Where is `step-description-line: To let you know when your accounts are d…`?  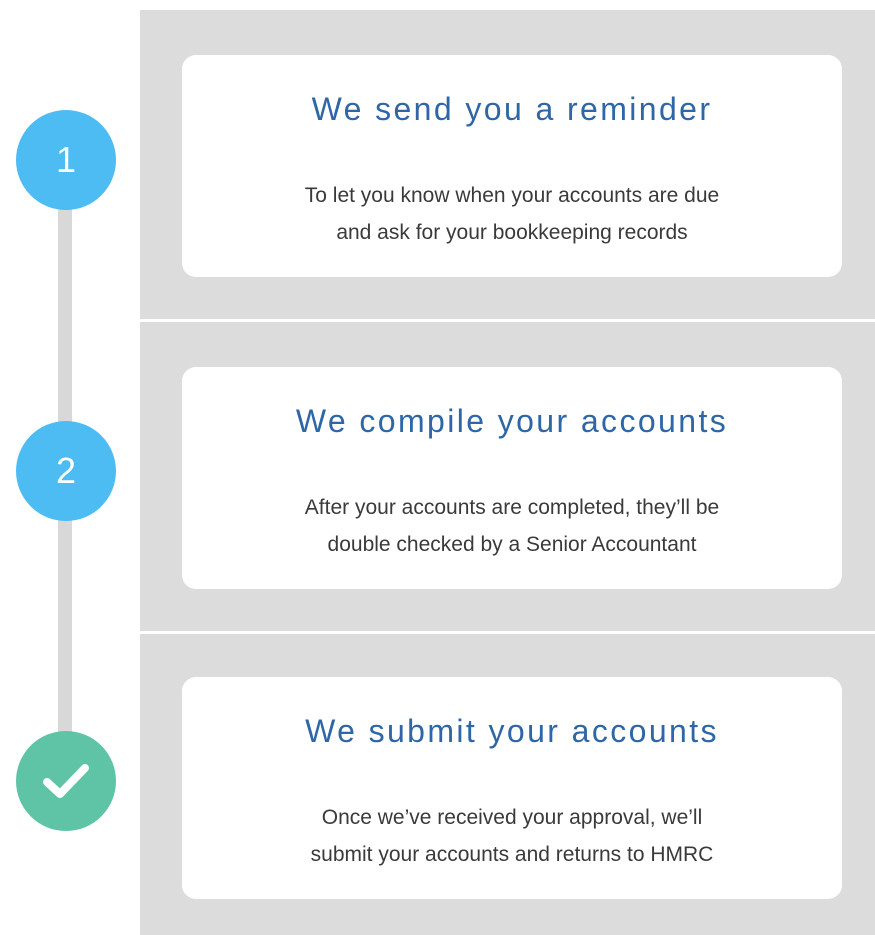 step-description-line: To let you know when your accounts are d… is located at coordinates (512, 195).